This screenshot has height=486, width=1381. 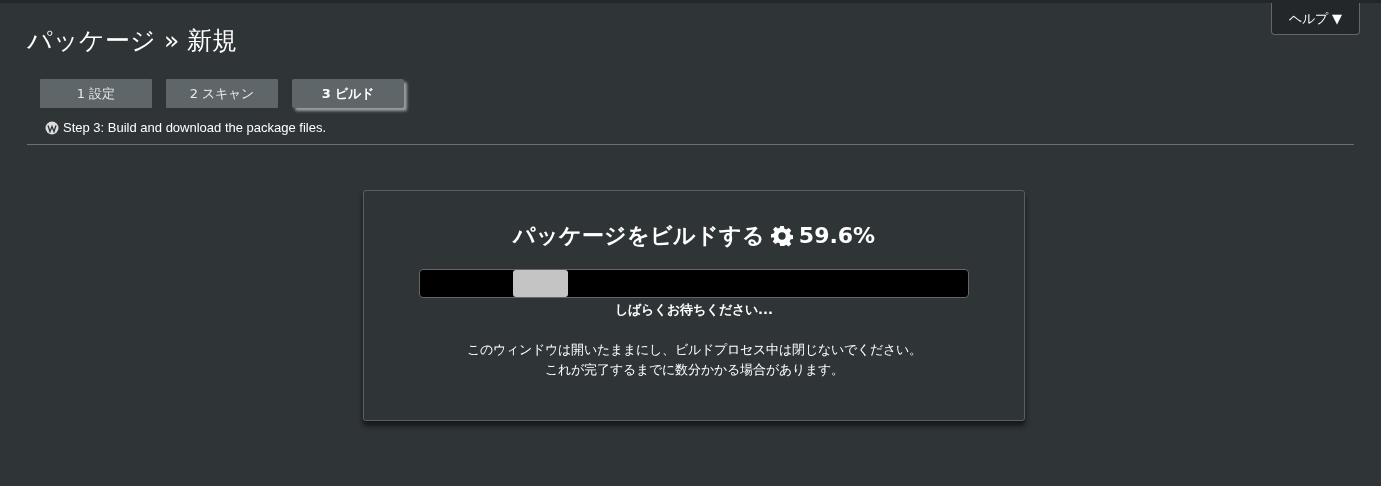 What do you see at coordinates (133, 41) in the screenshot?
I see `page-title: パッケージ » 新規` at bounding box center [133, 41].